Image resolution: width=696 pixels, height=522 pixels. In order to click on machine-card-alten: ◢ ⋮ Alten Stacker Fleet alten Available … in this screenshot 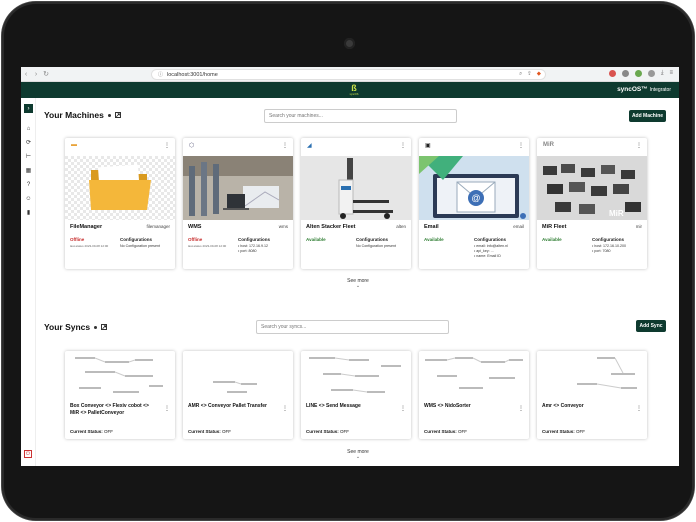, I will do `click(356, 203)`.